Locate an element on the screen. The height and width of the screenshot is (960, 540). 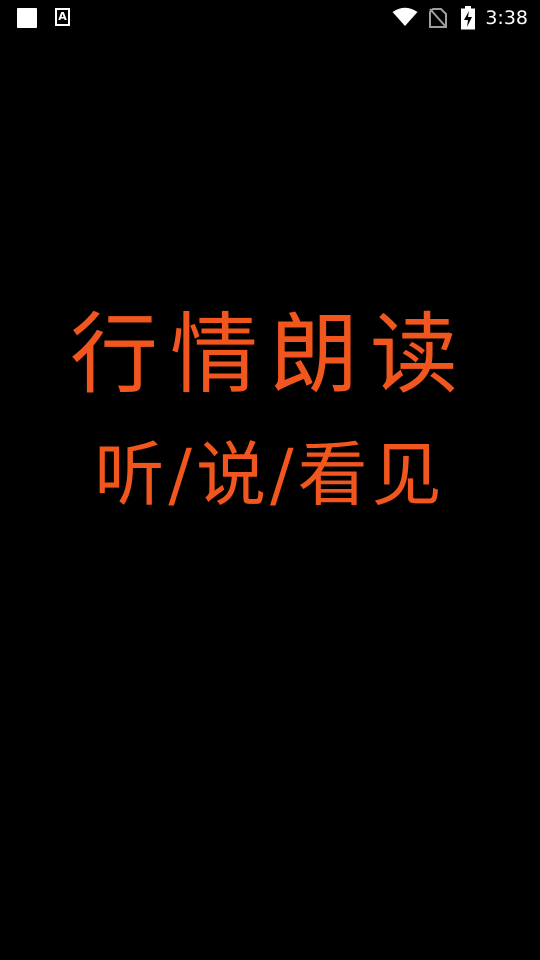
font-a-icon: A is located at coordinates (62, 17).